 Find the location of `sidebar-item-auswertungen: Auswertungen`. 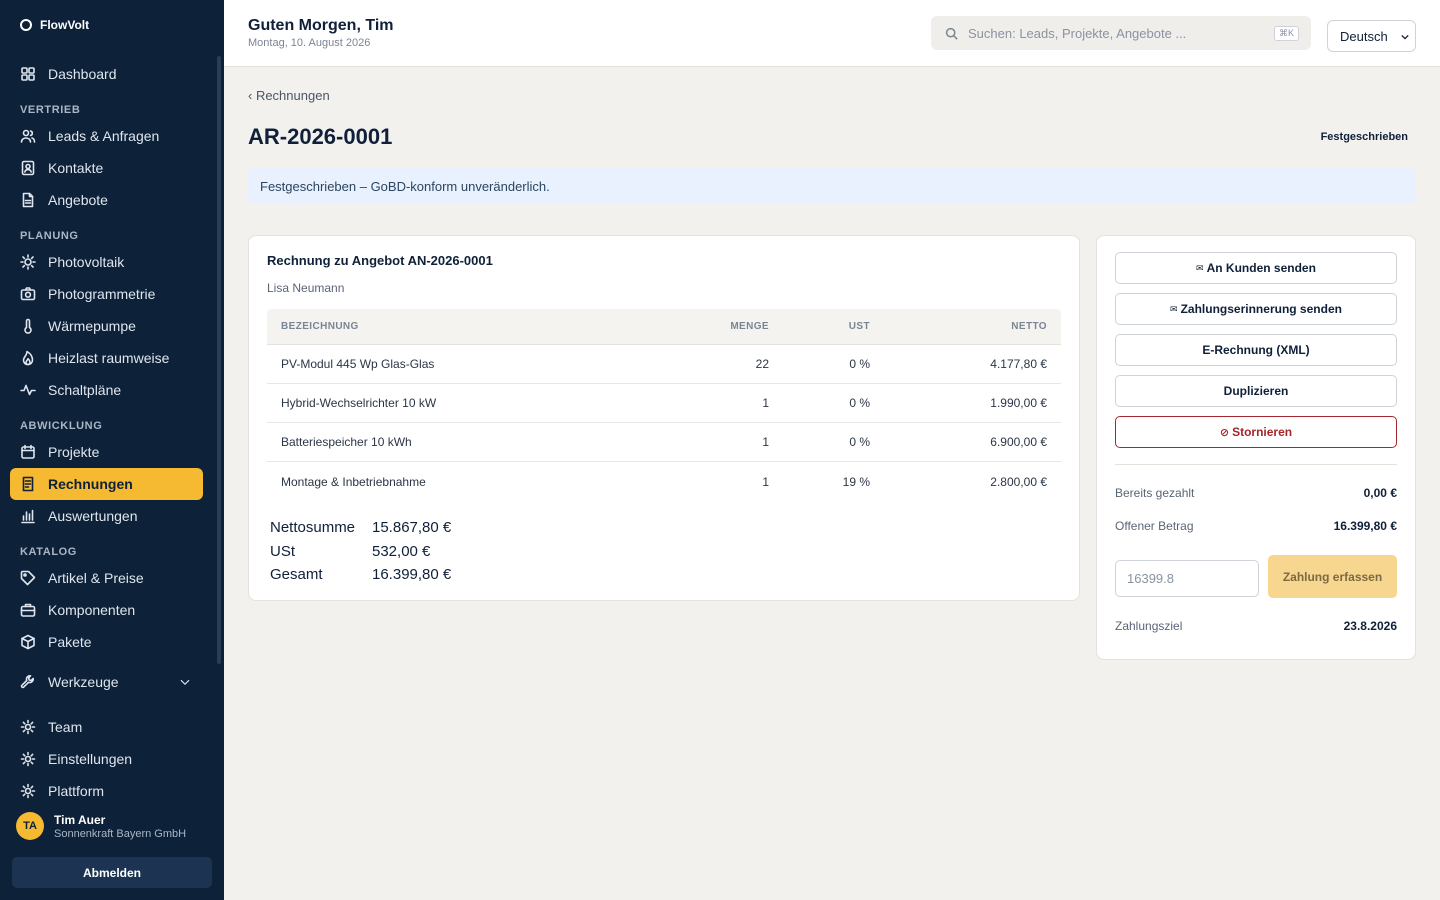

sidebar-item-auswertungen: Auswertungen is located at coordinates (106, 516).